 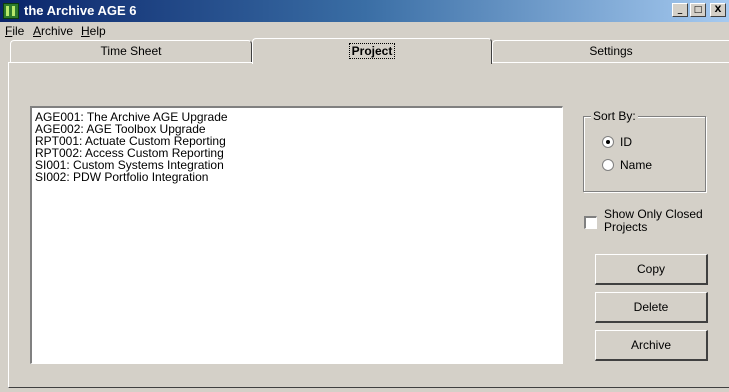 I want to click on tab-time-sheet: Time Sheet, so click(x=131, y=51).